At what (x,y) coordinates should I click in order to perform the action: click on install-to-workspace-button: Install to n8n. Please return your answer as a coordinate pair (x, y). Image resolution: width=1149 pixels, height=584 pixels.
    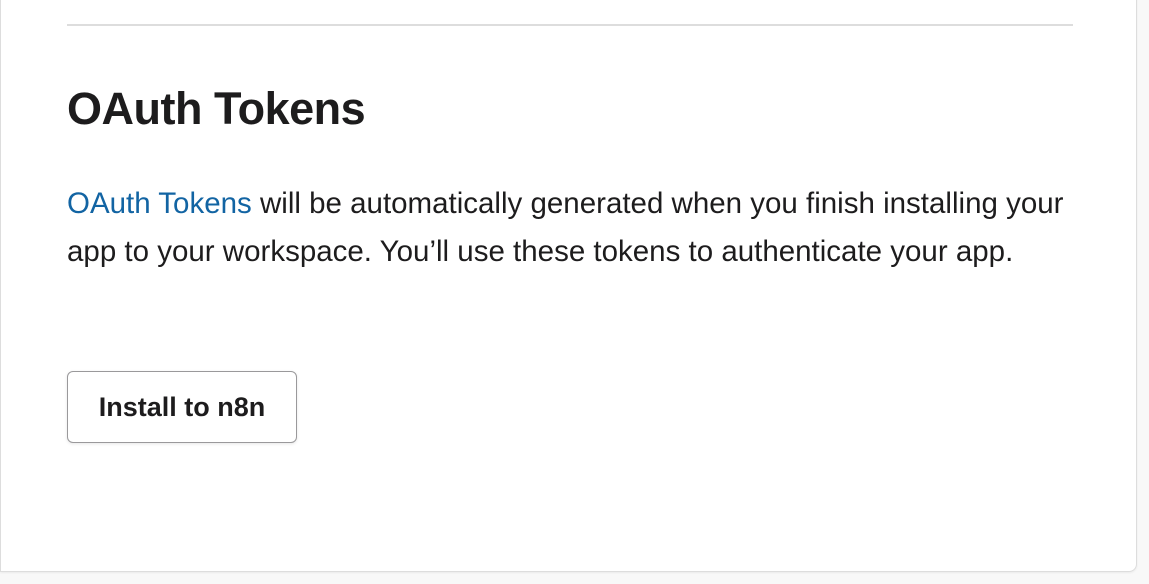
    Looking at the image, I should click on (182, 407).